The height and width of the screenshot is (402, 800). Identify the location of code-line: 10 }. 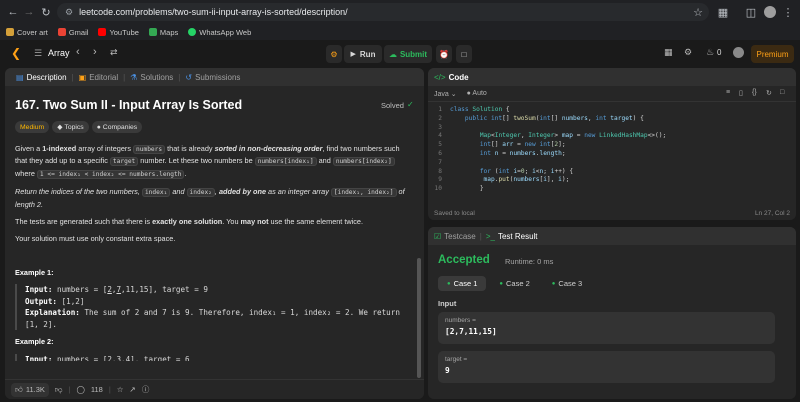
(459, 189).